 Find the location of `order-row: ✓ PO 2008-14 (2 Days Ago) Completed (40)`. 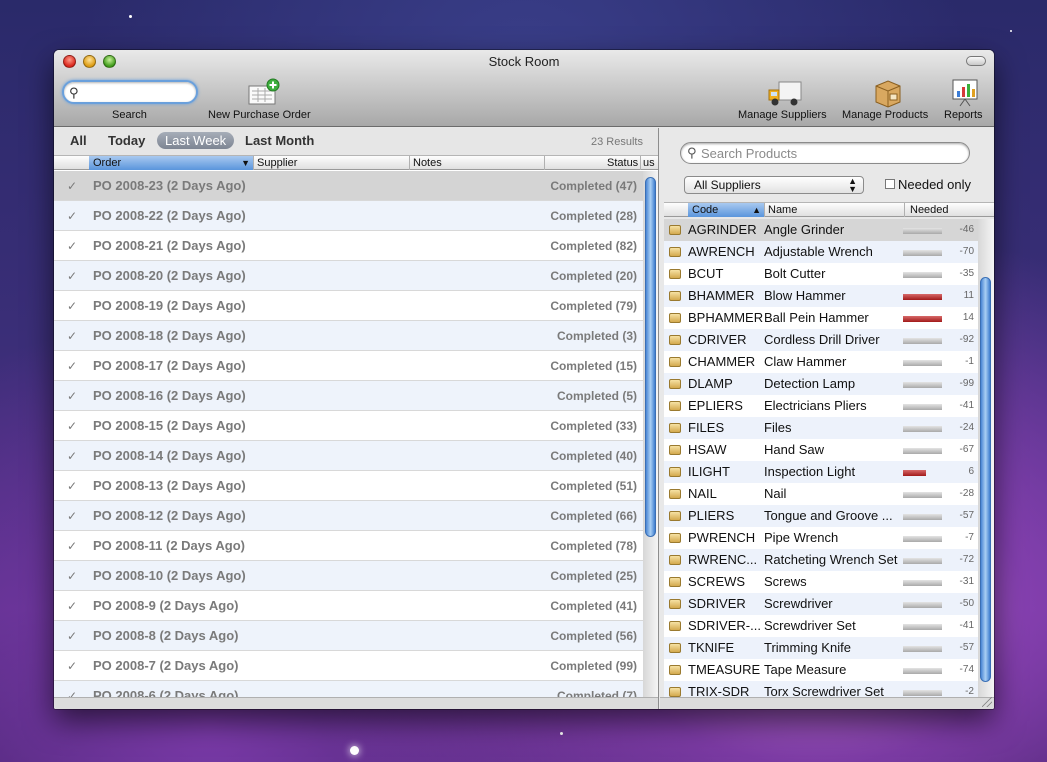

order-row: ✓ PO 2008-14 (2 Days Ago) Completed (40) is located at coordinates (348, 456).